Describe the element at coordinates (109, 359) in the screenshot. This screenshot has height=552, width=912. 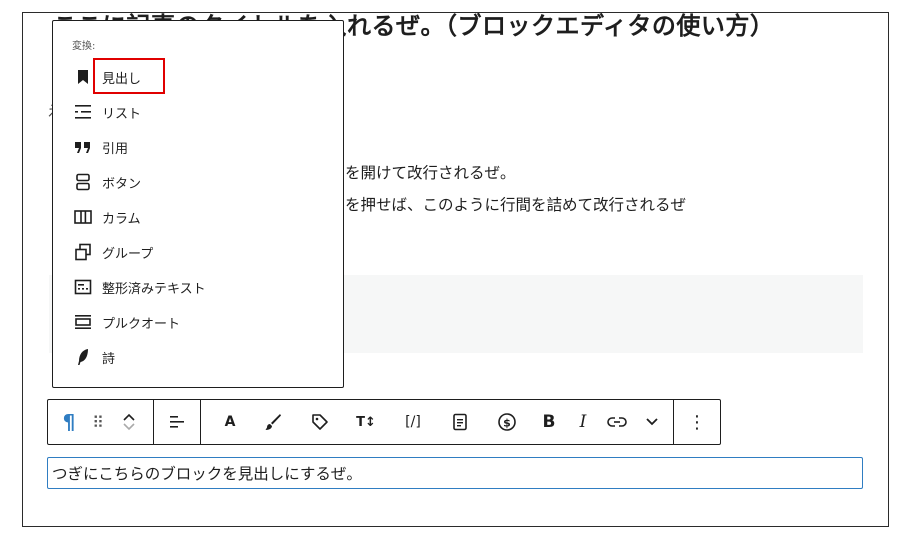
I see `menu-item-label: 詩` at that location.